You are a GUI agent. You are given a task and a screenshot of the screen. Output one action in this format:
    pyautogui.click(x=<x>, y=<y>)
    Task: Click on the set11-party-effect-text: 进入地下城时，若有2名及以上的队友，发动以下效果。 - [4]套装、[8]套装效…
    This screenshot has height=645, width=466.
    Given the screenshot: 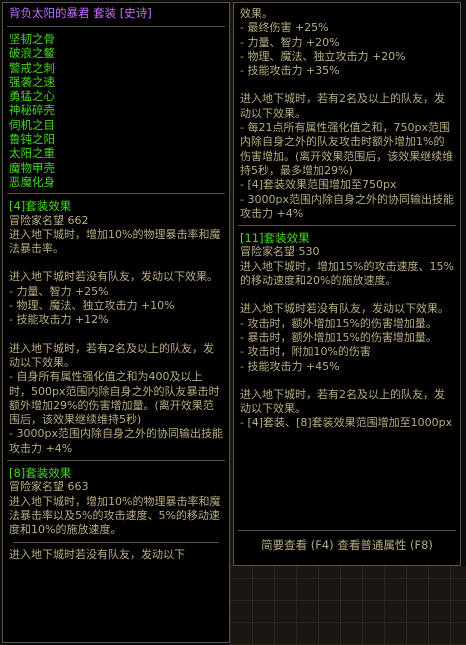 What is the action you would take?
    pyautogui.click(x=346, y=408)
    